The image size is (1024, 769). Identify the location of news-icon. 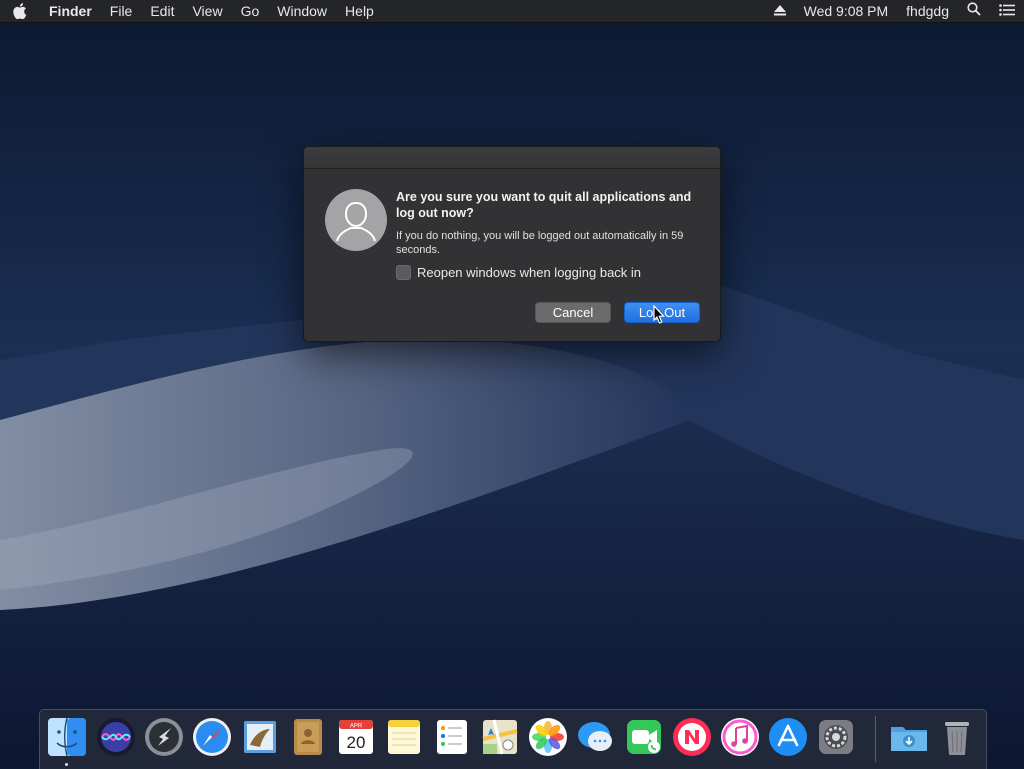
(692, 737).